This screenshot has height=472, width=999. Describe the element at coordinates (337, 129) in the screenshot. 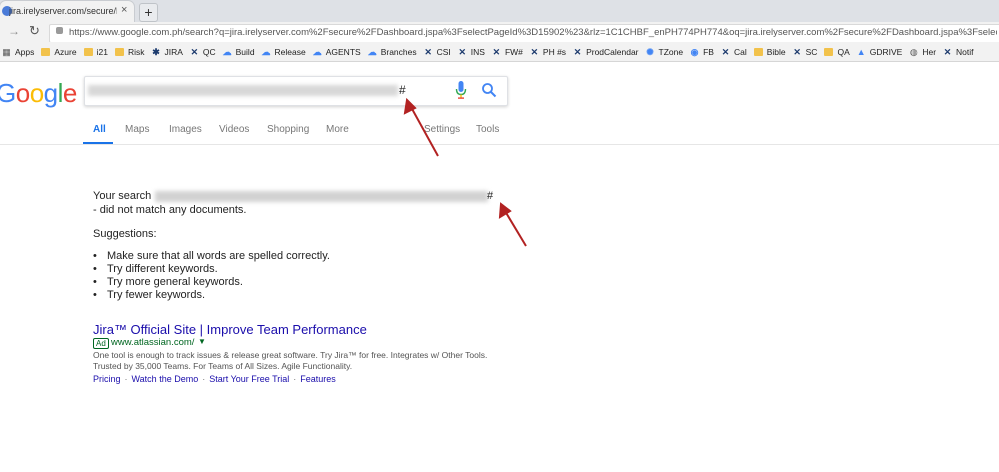

I see `tab-more: More` at that location.